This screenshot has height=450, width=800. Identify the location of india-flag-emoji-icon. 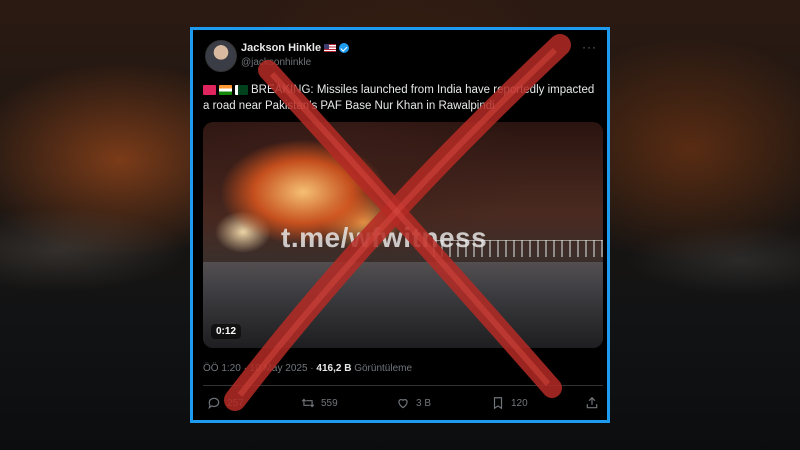
(225, 89).